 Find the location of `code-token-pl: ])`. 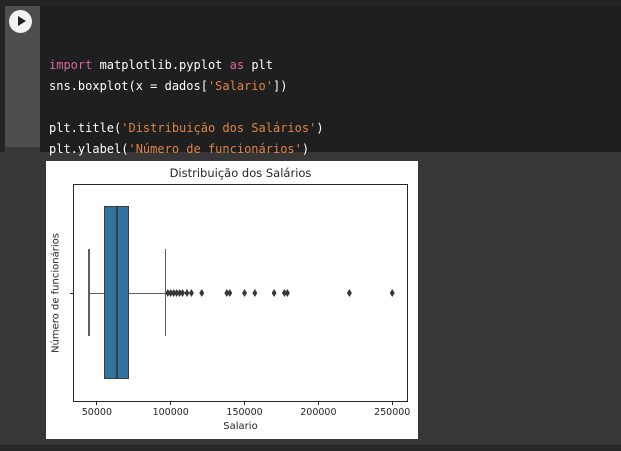

code-token-pl: ]) is located at coordinates (280, 86).